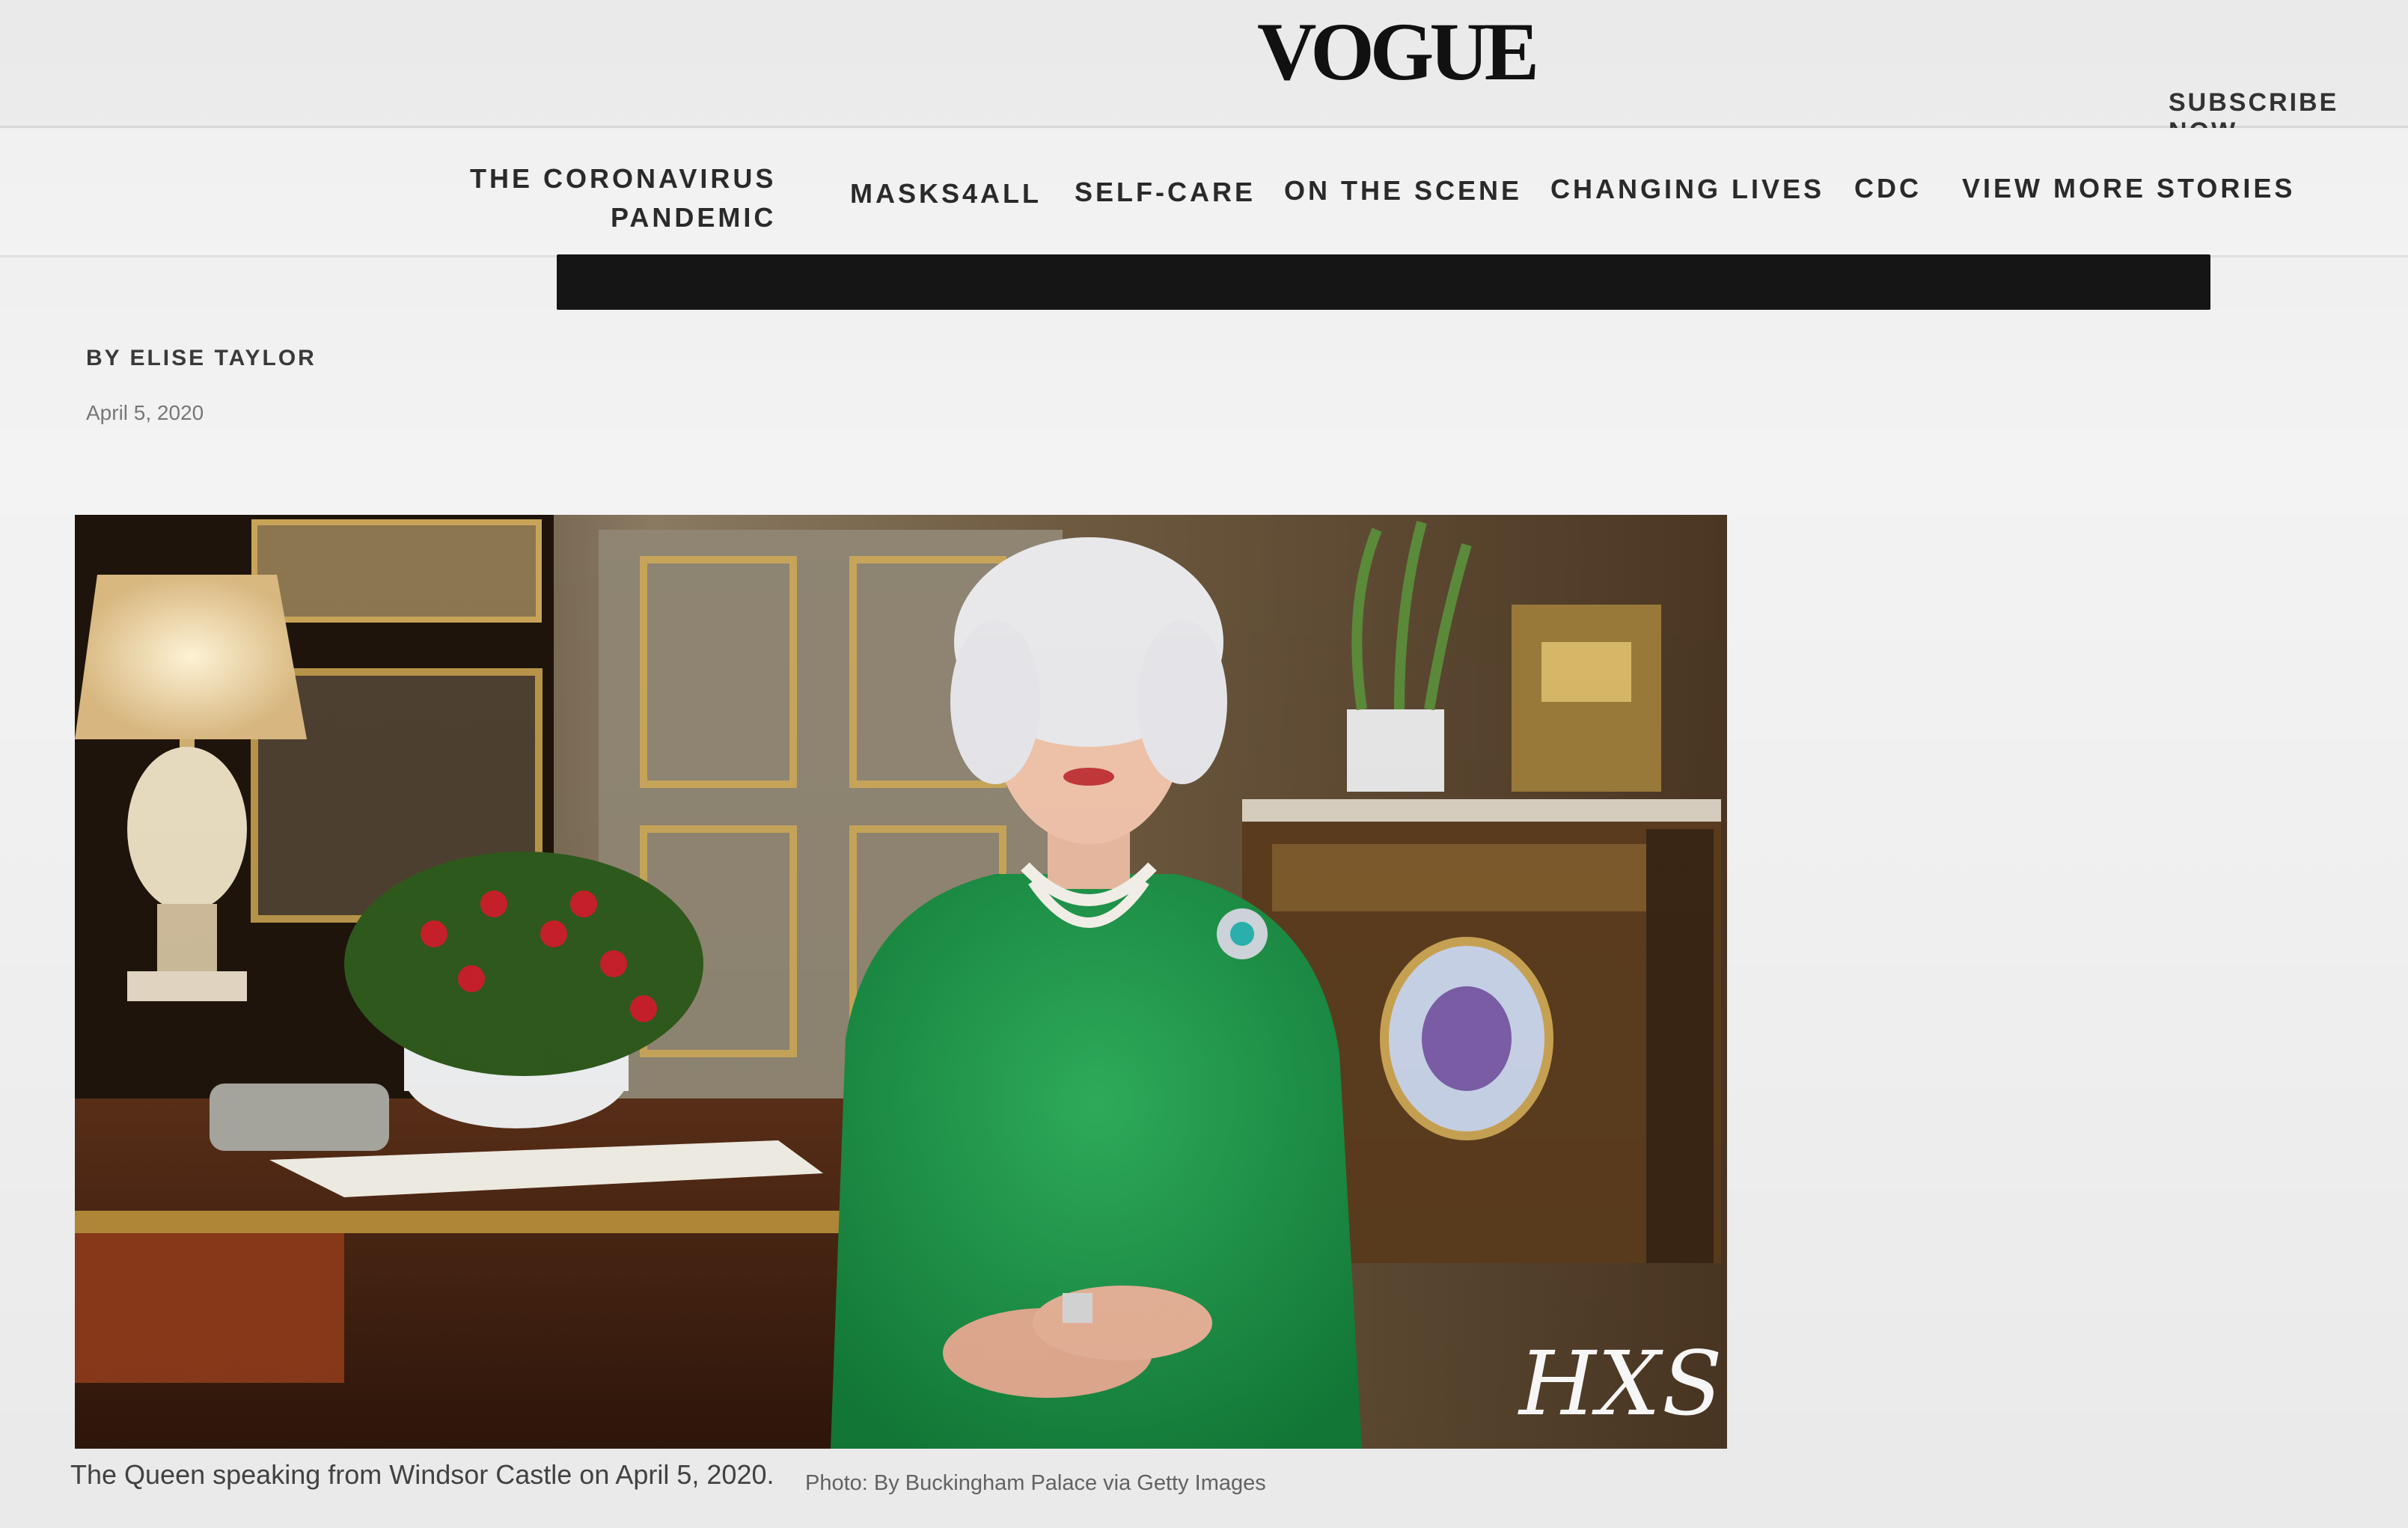  What do you see at coordinates (1204, 73) in the screenshot?
I see `site-header: VOGUE SUBSCRIBE NOW` at bounding box center [1204, 73].